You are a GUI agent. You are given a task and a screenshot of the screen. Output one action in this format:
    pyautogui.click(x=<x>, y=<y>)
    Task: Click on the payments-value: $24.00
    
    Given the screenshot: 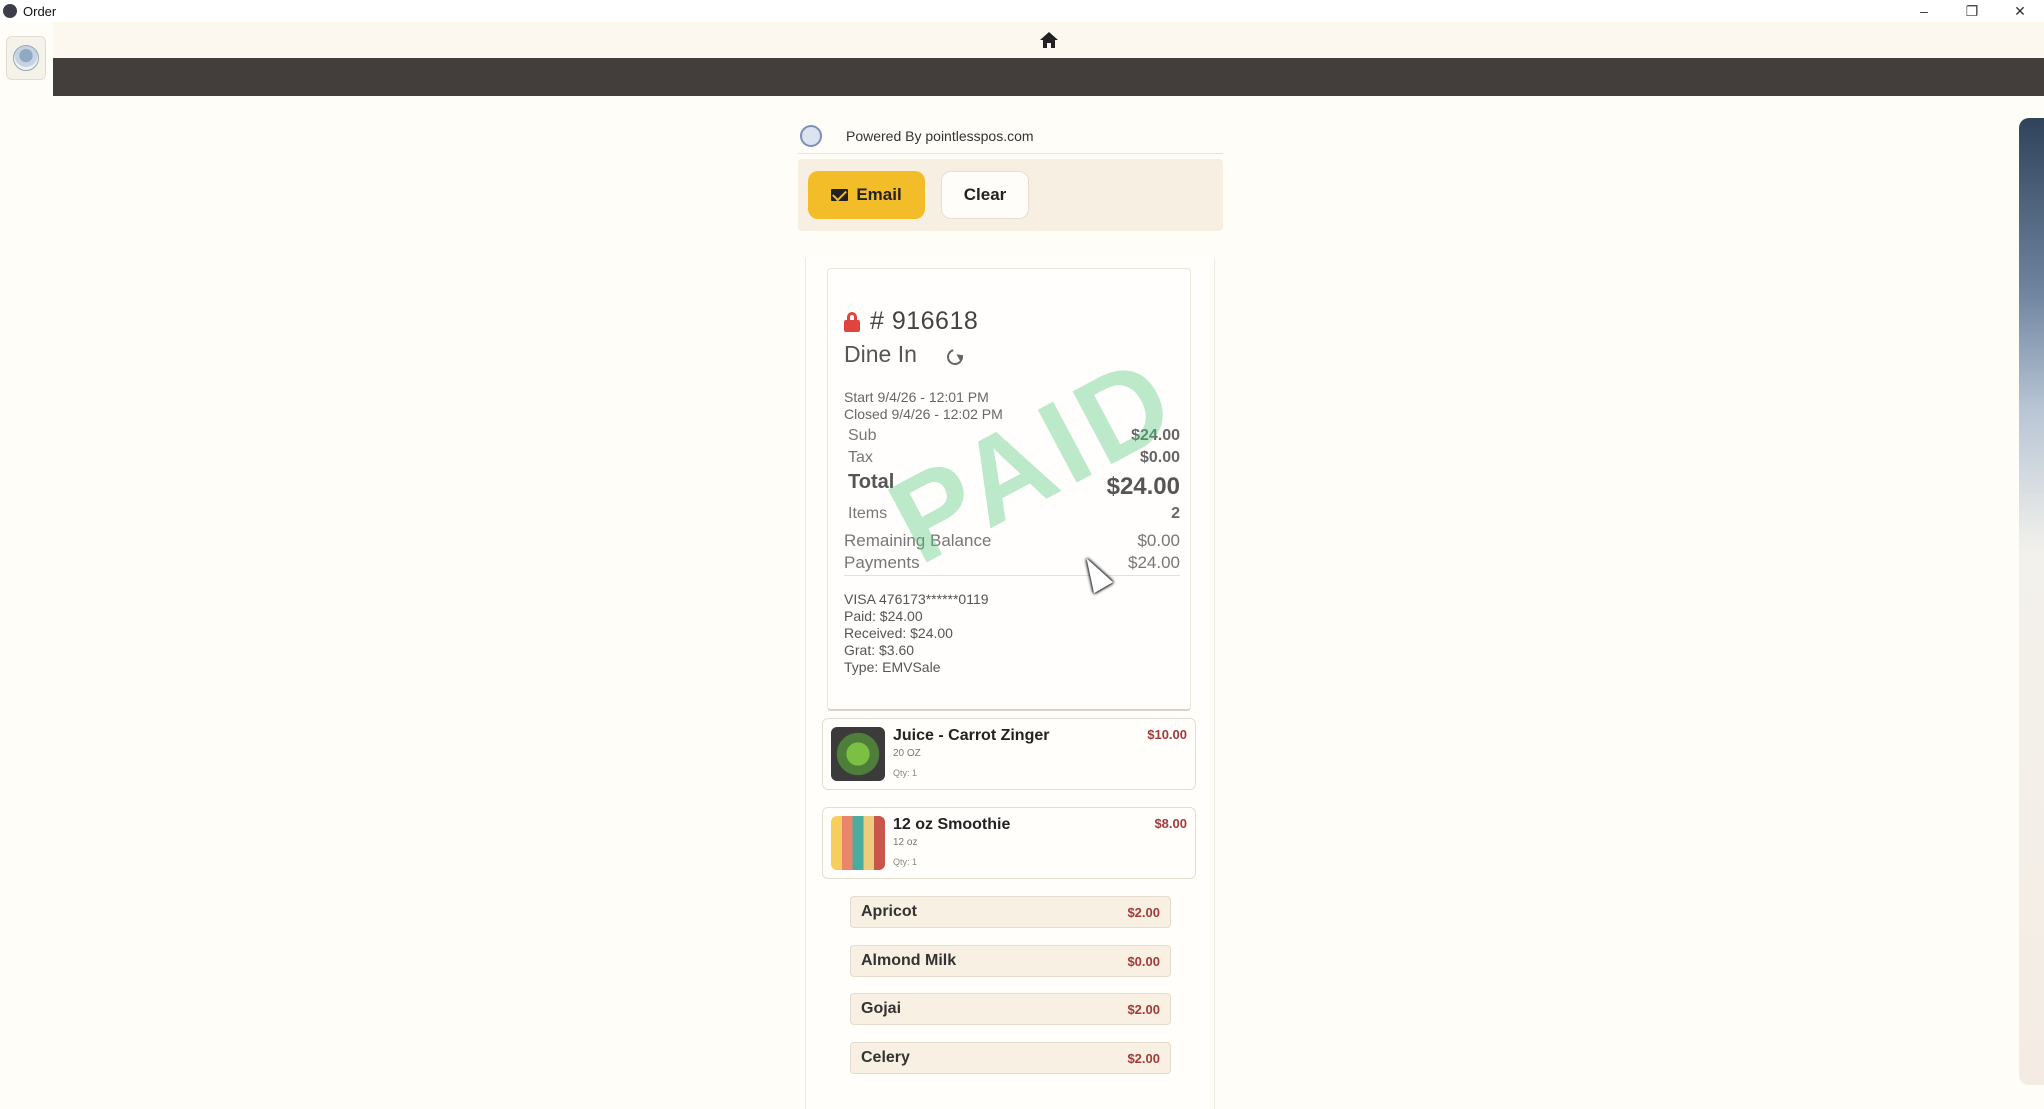 What is the action you would take?
    pyautogui.click(x=1154, y=562)
    